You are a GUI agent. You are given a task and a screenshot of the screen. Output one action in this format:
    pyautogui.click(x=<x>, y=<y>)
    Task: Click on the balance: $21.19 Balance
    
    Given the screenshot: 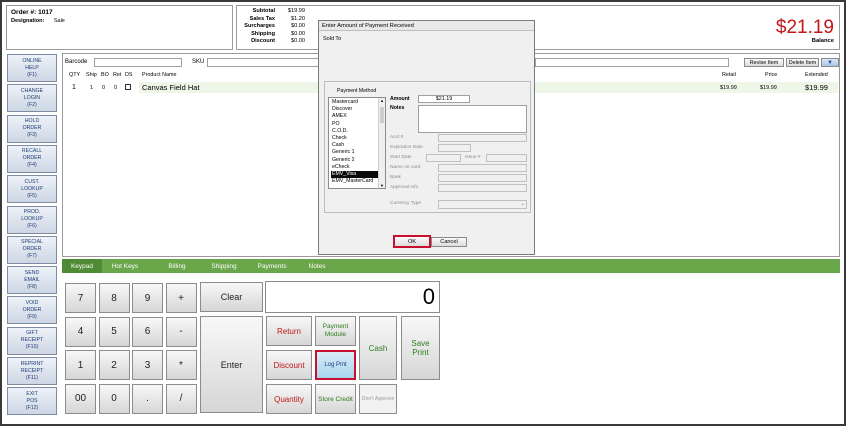 What is the action you would take?
    pyautogui.click(x=804, y=31)
    